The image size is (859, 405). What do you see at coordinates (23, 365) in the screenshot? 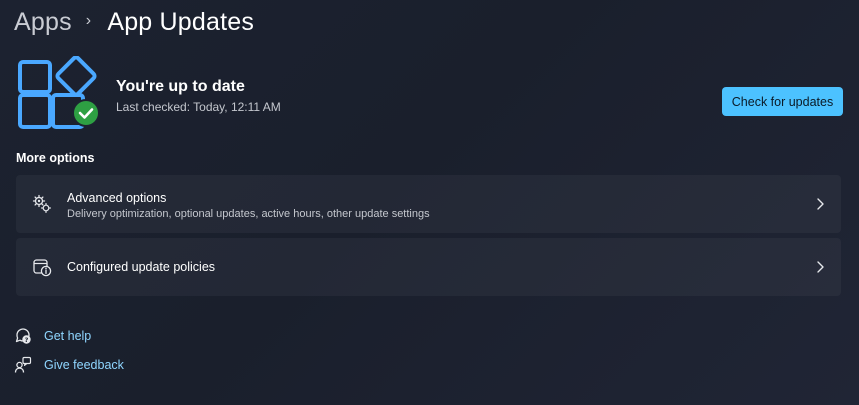
I see `feedback-person-icon` at bounding box center [23, 365].